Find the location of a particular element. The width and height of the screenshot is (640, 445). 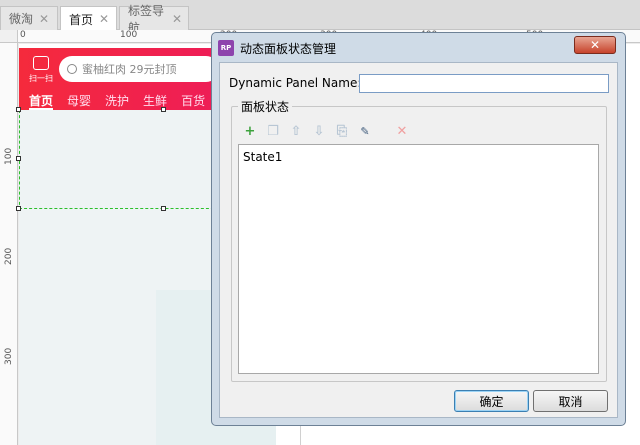

tab-label: 首页 is located at coordinates (81, 19).